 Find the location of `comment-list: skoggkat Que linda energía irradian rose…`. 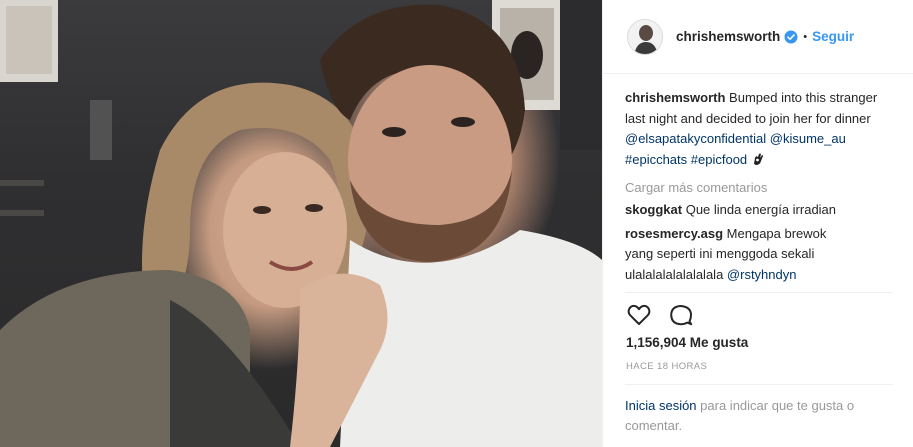

comment-list: skoggkat Que linda energía irradian rose… is located at coordinates (765, 246).